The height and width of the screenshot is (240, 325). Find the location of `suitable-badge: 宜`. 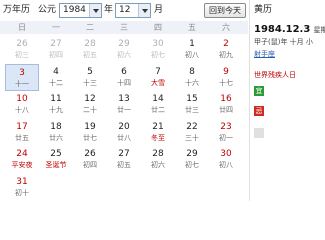

suitable-badge: 宜 is located at coordinates (259, 91).